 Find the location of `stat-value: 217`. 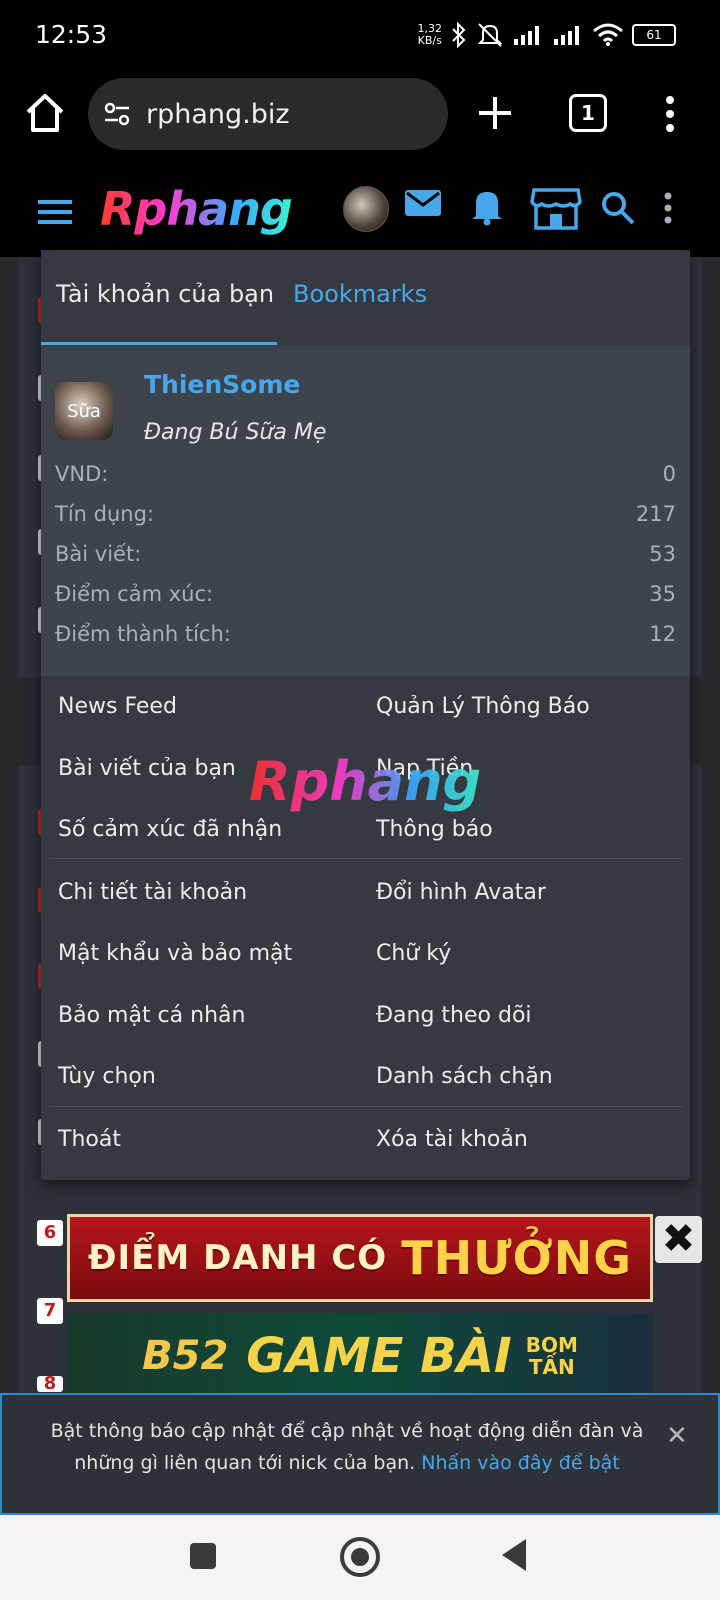

stat-value: 217 is located at coordinates (655, 514).